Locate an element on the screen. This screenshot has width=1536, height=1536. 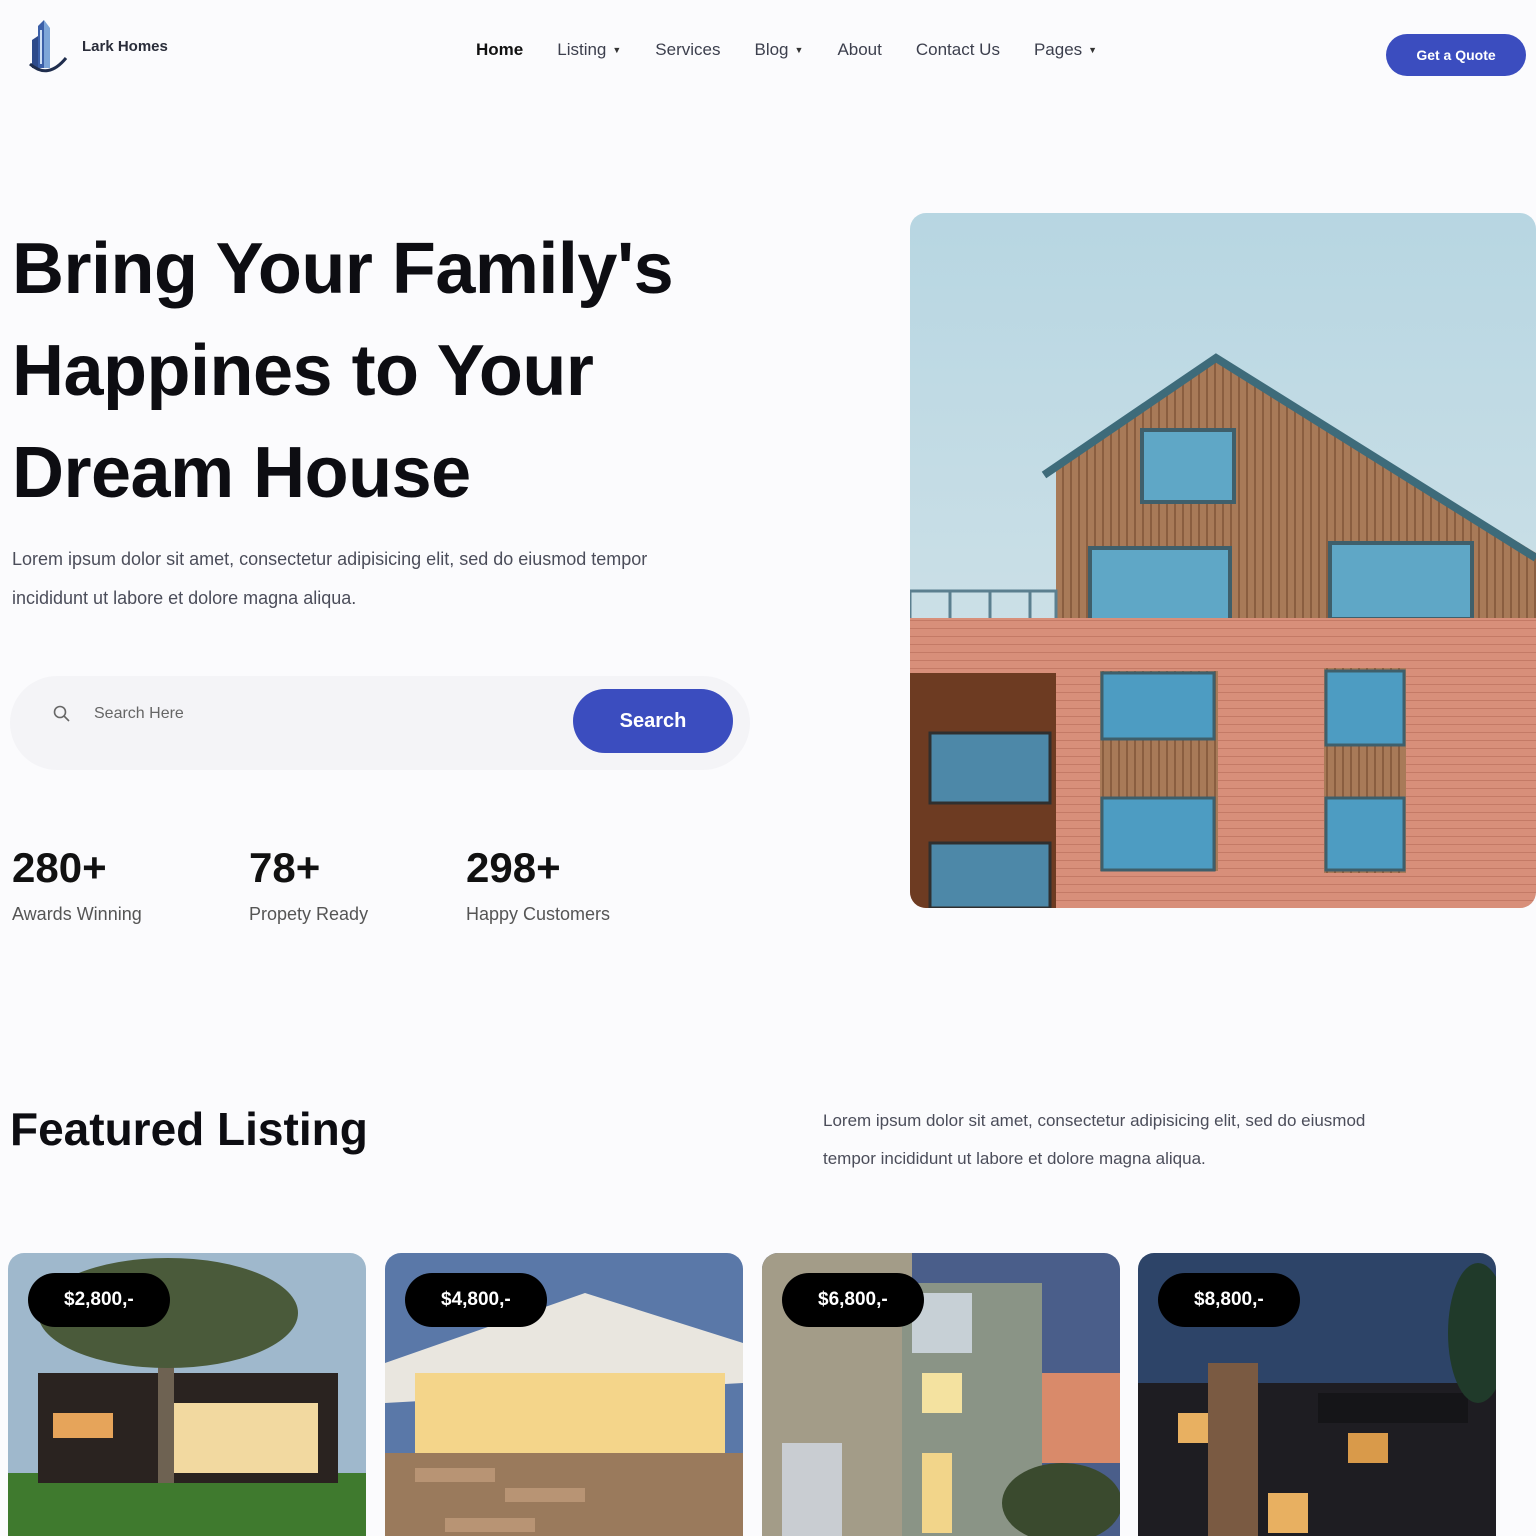
nav-home-label: Home is located at coordinates (500, 49).